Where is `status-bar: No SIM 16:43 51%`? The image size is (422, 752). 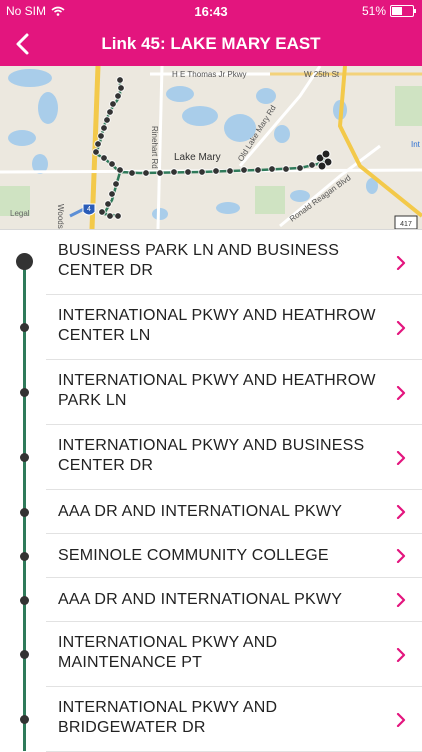
status-bar: No SIM 16:43 51% is located at coordinates (211, 11).